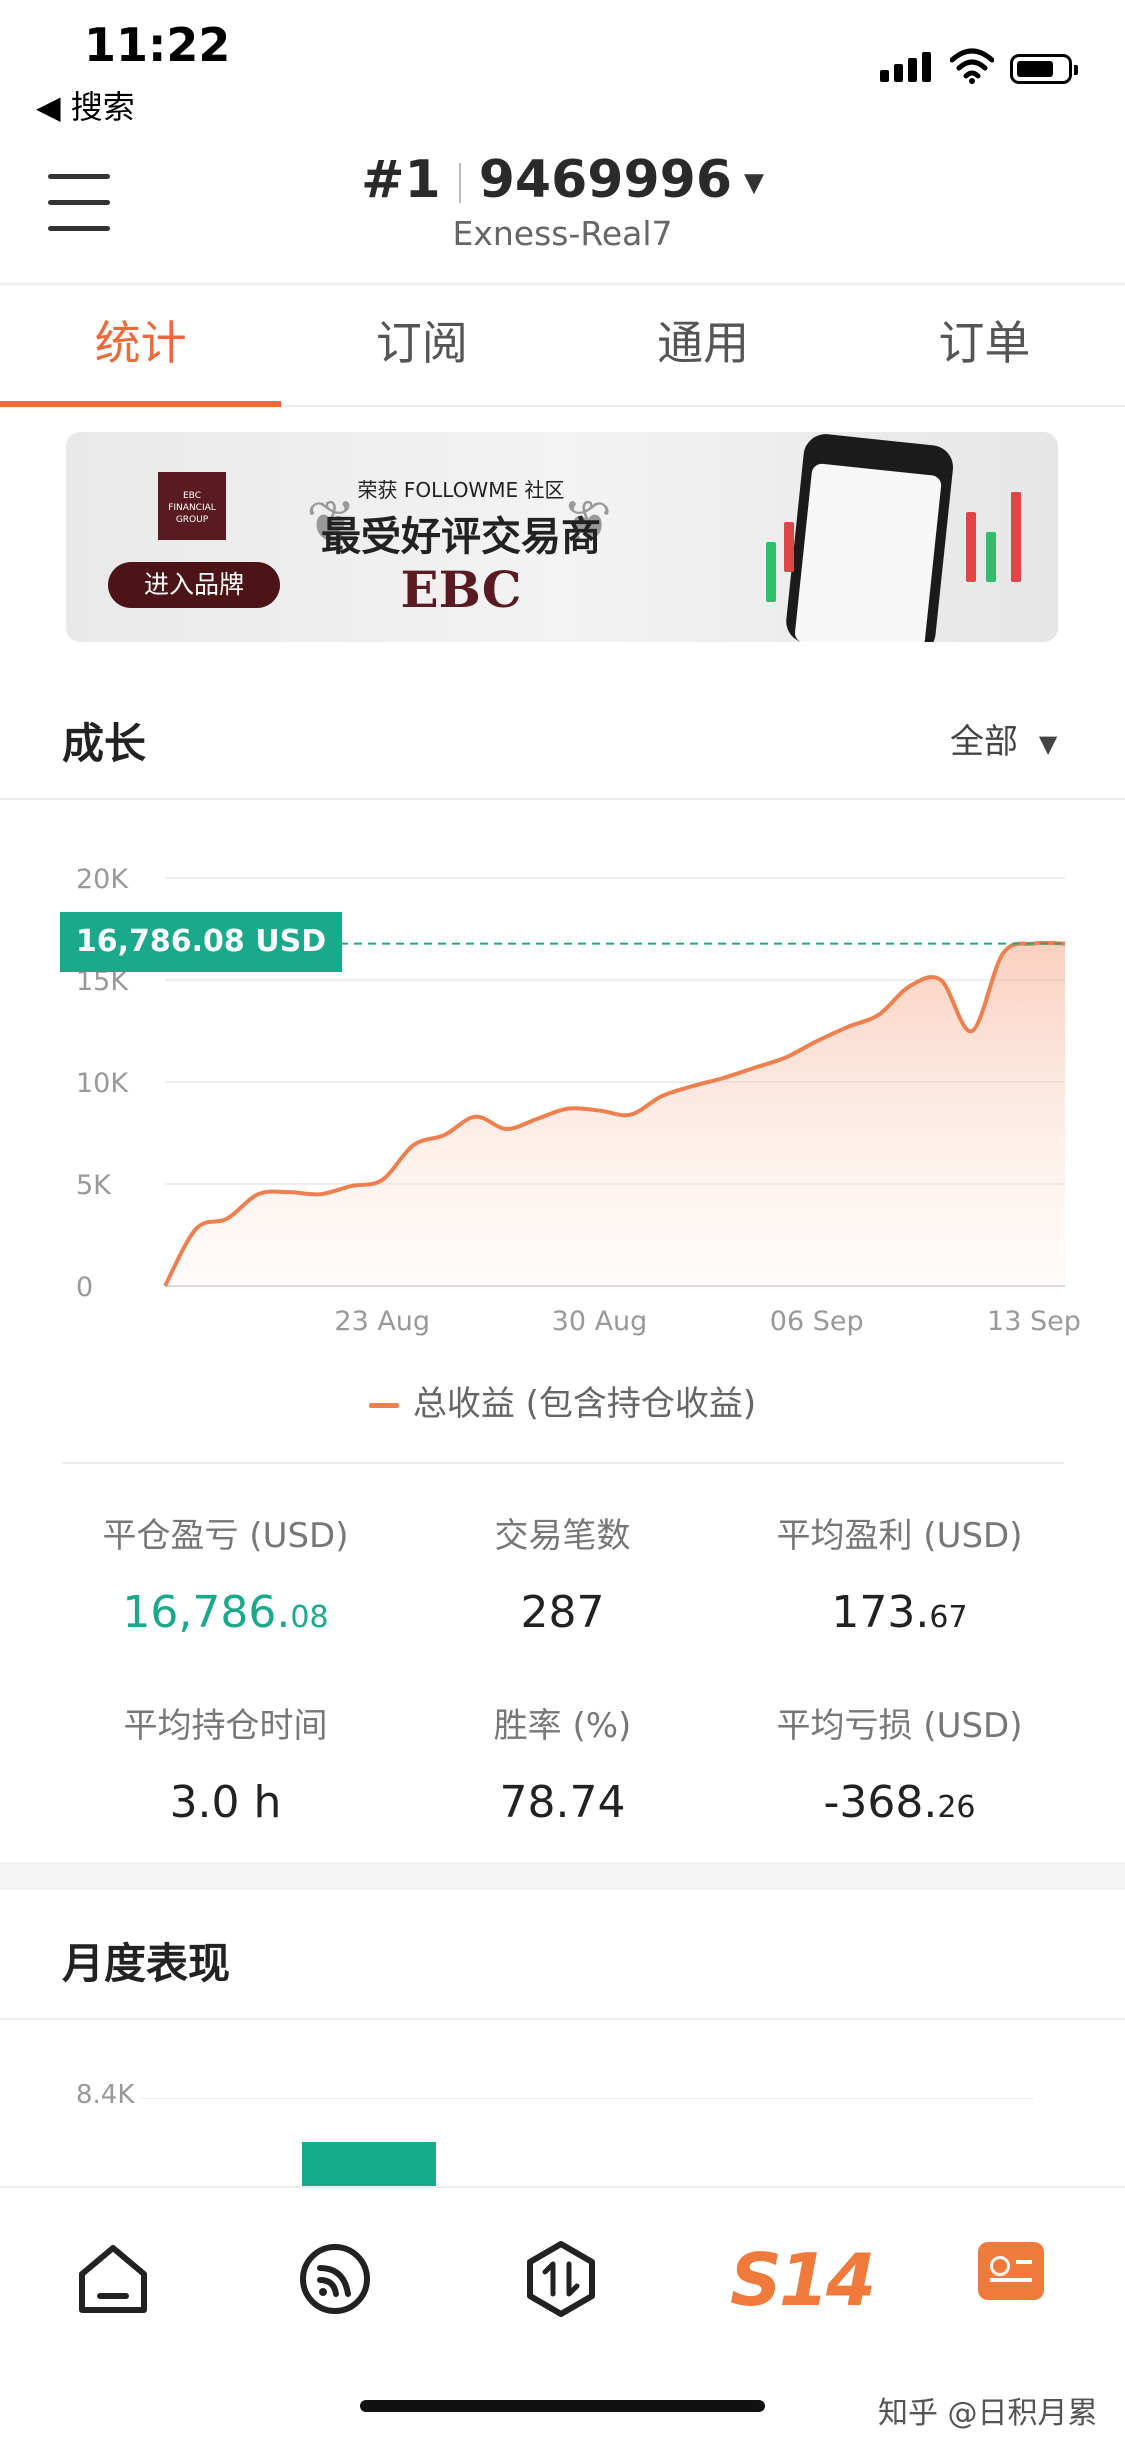 This screenshot has height=2438, width=1125. I want to click on banner-title: 最受好评交易商, so click(461, 537).